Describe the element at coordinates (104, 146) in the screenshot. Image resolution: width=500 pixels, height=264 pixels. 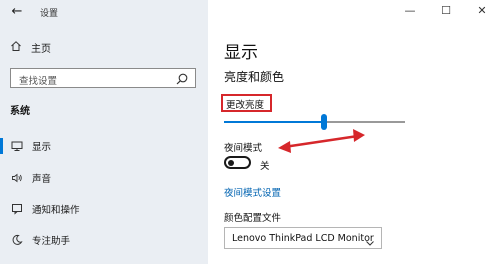
I see `sidebar-item-display: 显示` at that location.